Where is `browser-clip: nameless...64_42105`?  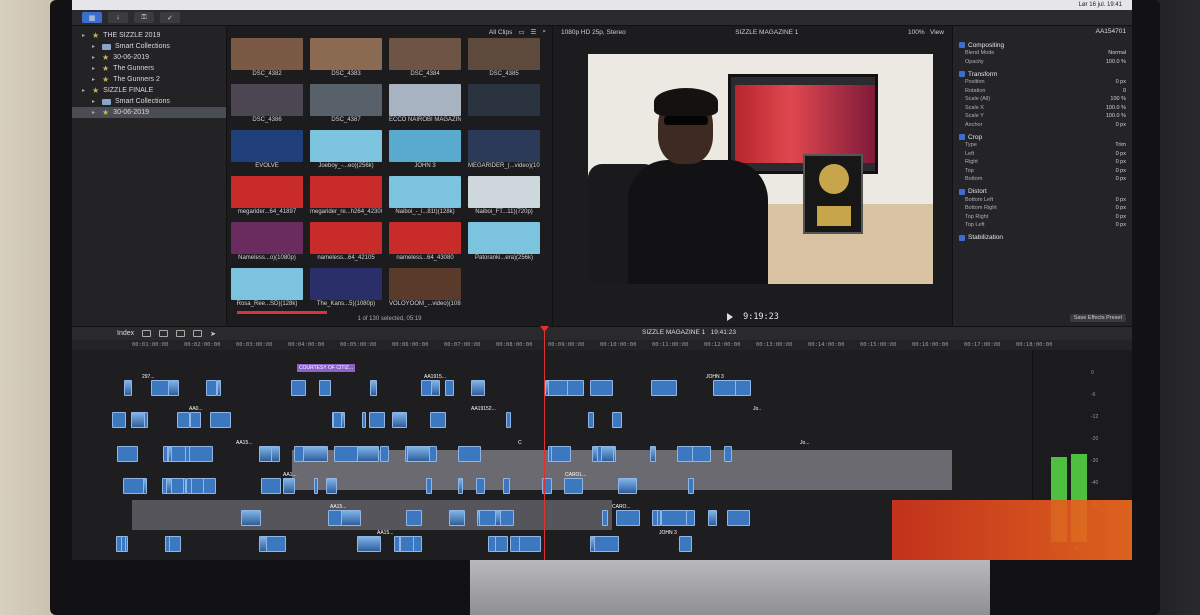
browser-clip: nameless...64_42105 is located at coordinates (346, 242).